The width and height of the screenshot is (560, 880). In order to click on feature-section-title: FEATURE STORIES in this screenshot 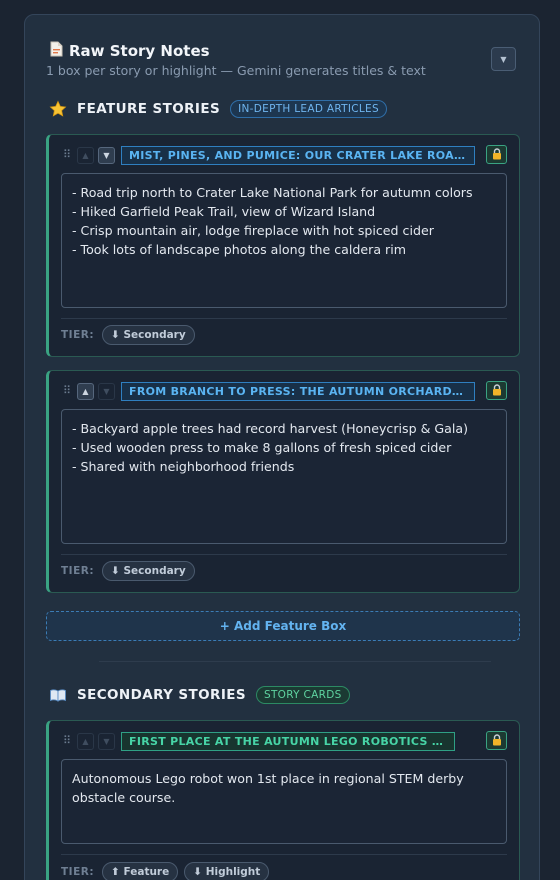, I will do `click(149, 109)`.